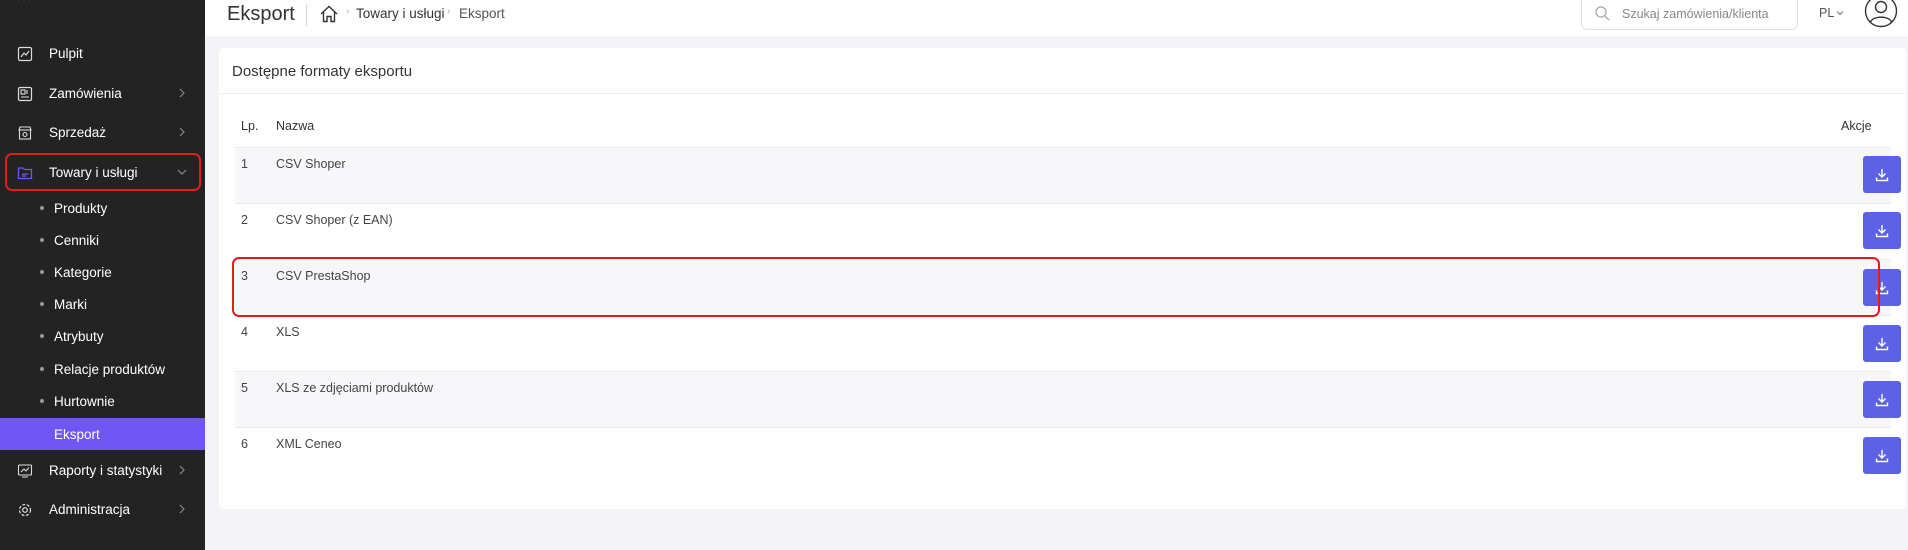 The height and width of the screenshot is (550, 1908). I want to click on sidebar-subitem-produkty: Produkty, so click(102, 208).